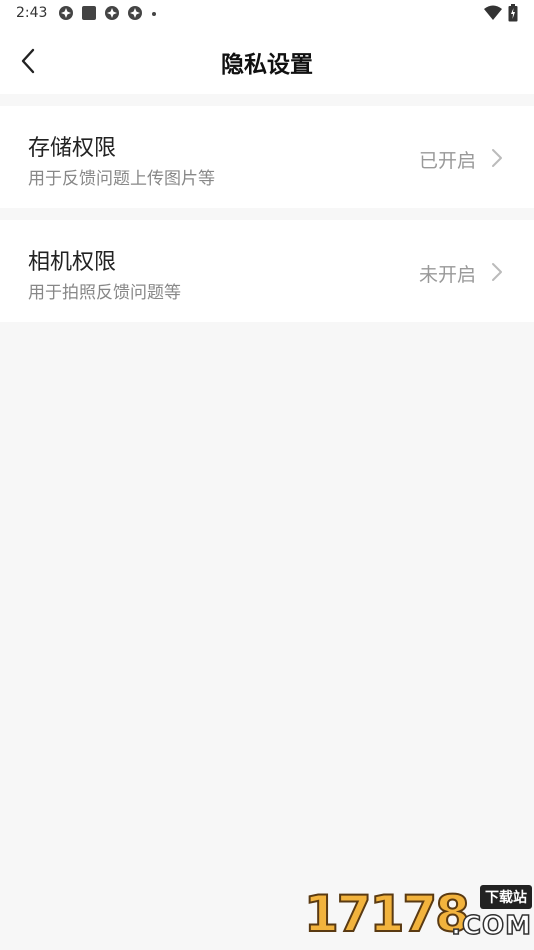 The image size is (534, 950). Describe the element at coordinates (154, 13) in the screenshot. I see `dot-icon` at that location.